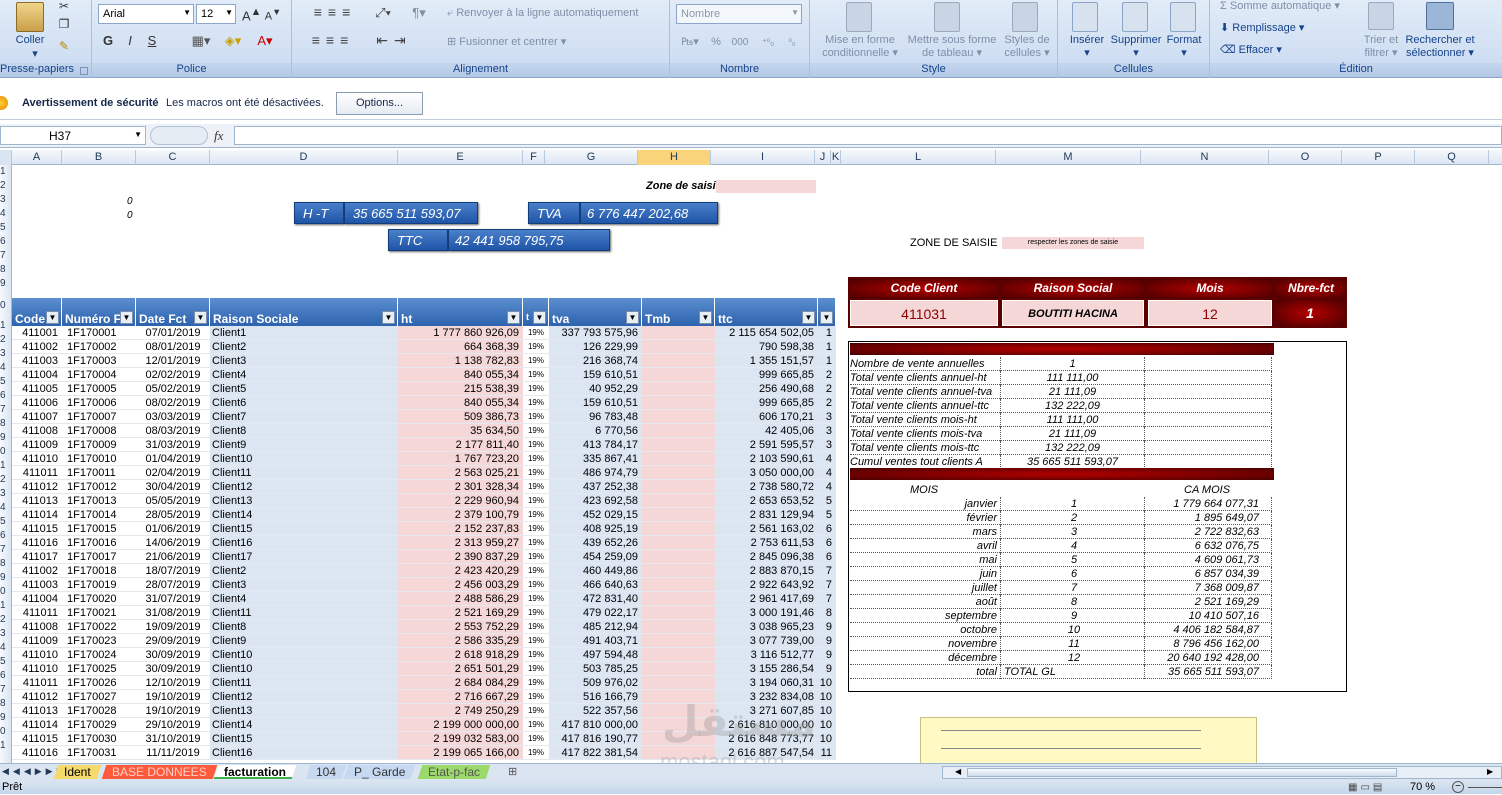 The height and width of the screenshot is (795, 1502). Describe the element at coordinates (304, 375) in the screenshot. I see `client-name-cell: Client4` at that location.